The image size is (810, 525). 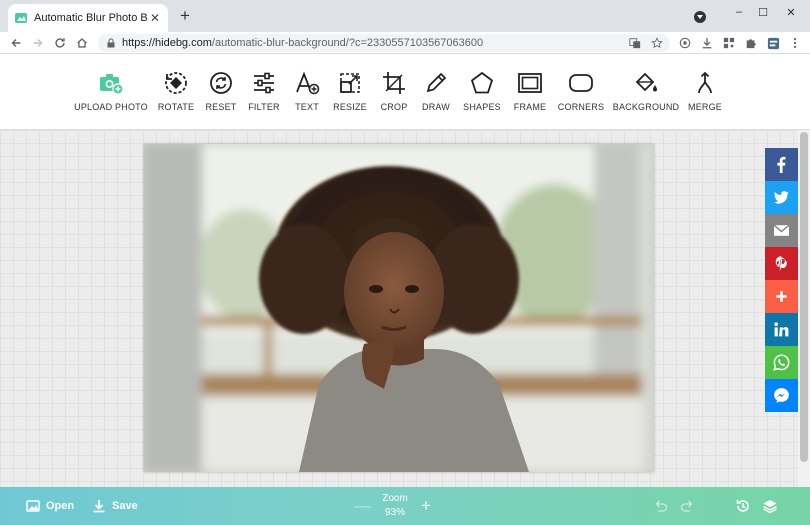 What do you see at coordinates (221, 83) in the screenshot?
I see `reset-icon` at bounding box center [221, 83].